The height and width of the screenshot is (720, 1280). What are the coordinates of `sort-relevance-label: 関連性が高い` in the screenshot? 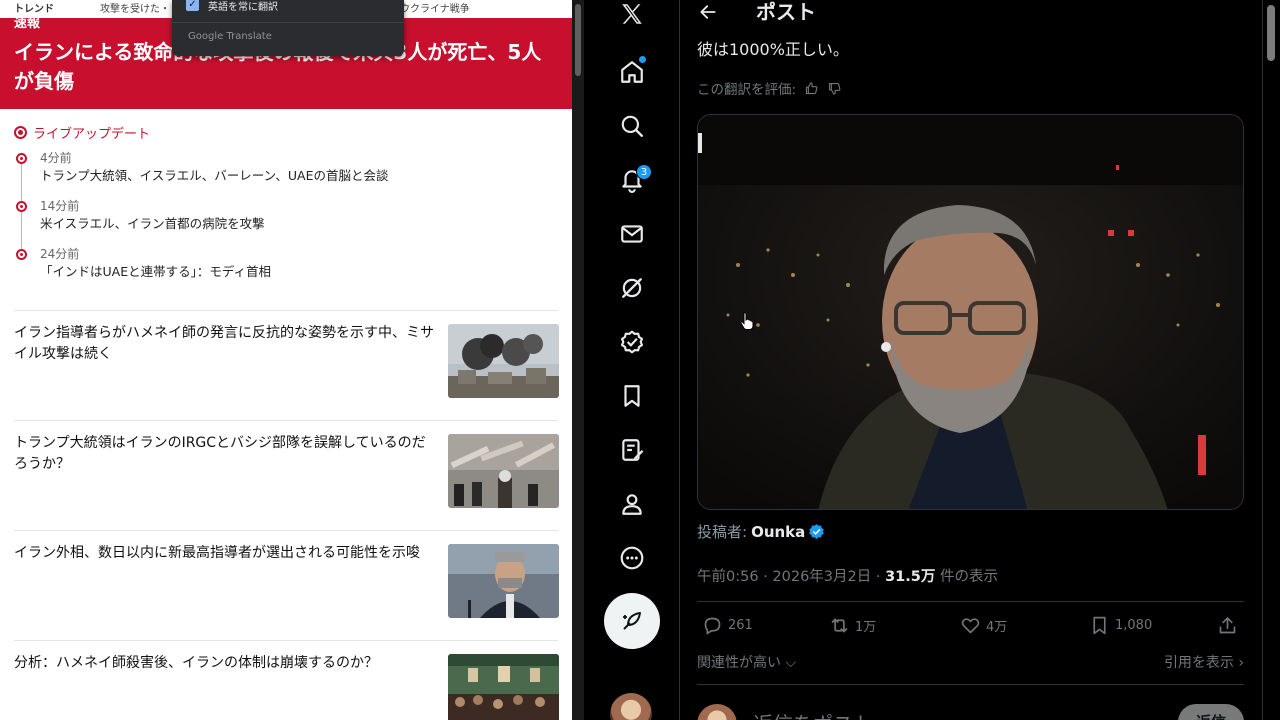 It's located at (739, 663).